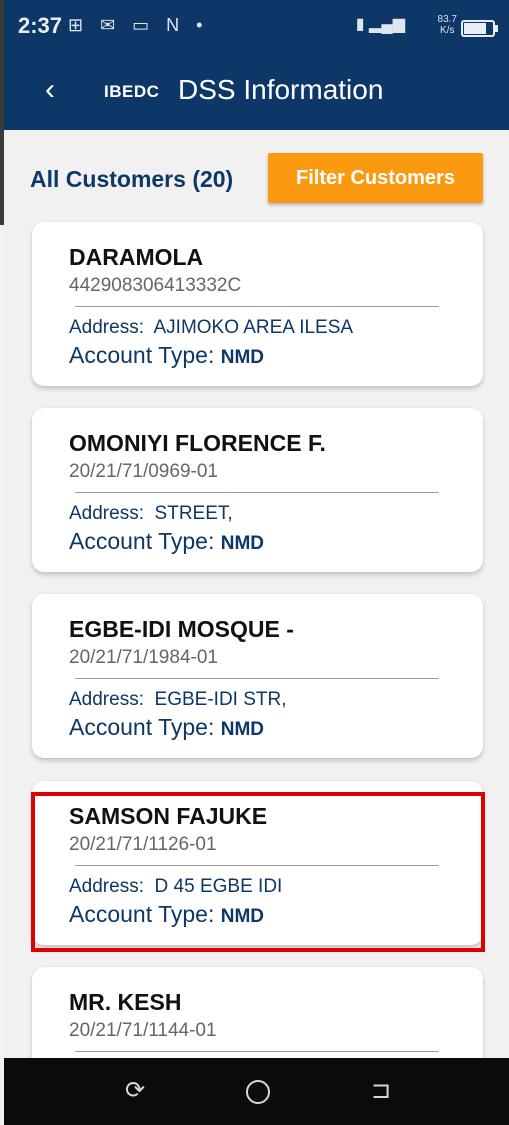 This screenshot has height=1125, width=509. I want to click on customer-name: MR. KESH, so click(125, 1002).